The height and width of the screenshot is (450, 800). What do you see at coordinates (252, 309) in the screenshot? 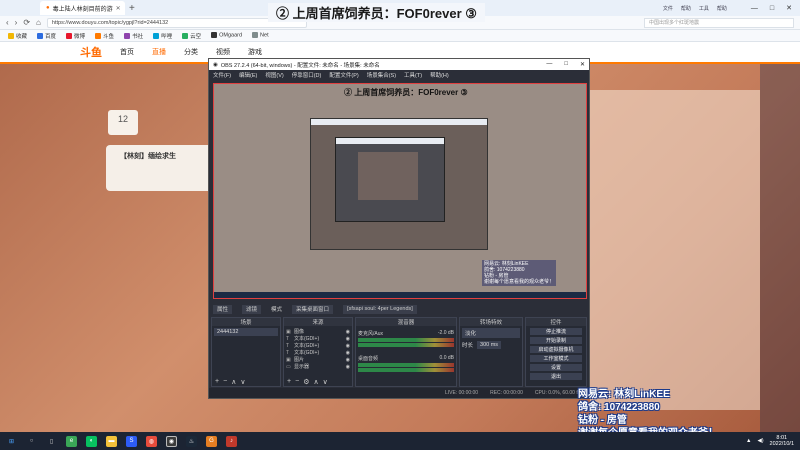
I see `filters-button: 滤镜` at bounding box center [252, 309].